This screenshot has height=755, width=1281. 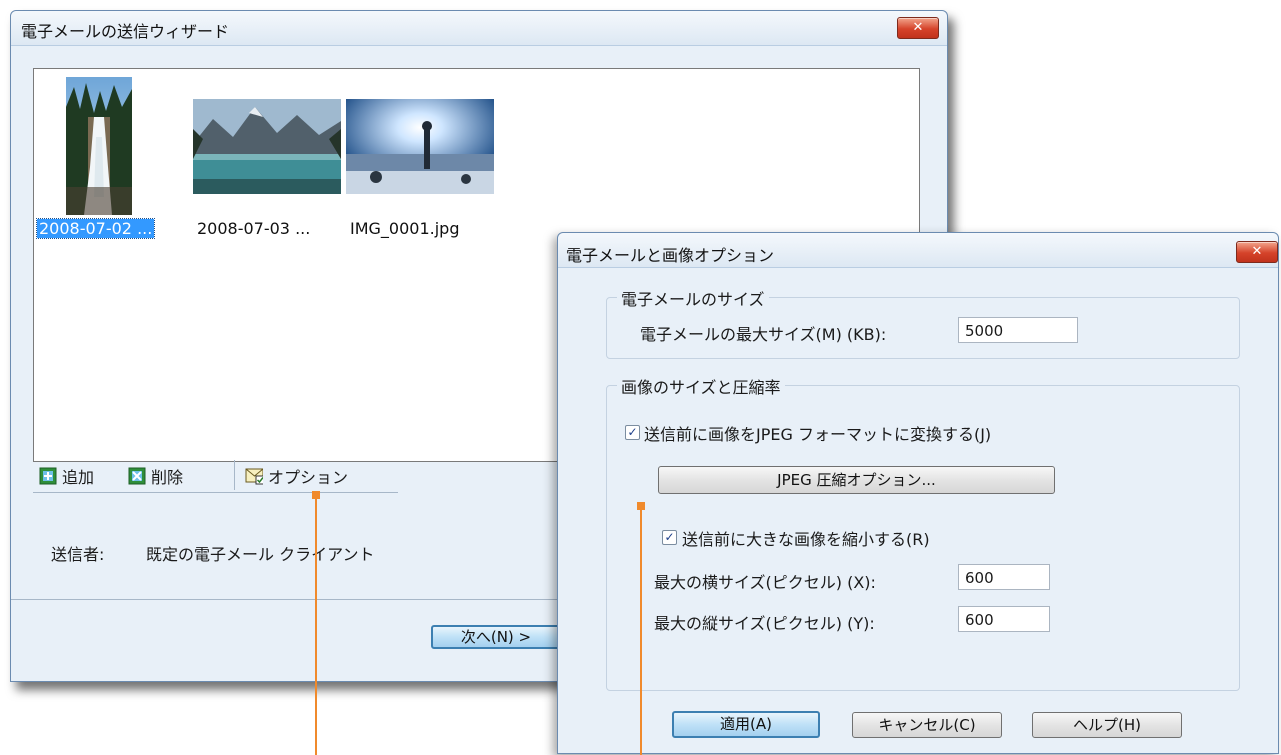 I want to click on email-size-group-title: 電子メールのサイズ, so click(x=693, y=298).